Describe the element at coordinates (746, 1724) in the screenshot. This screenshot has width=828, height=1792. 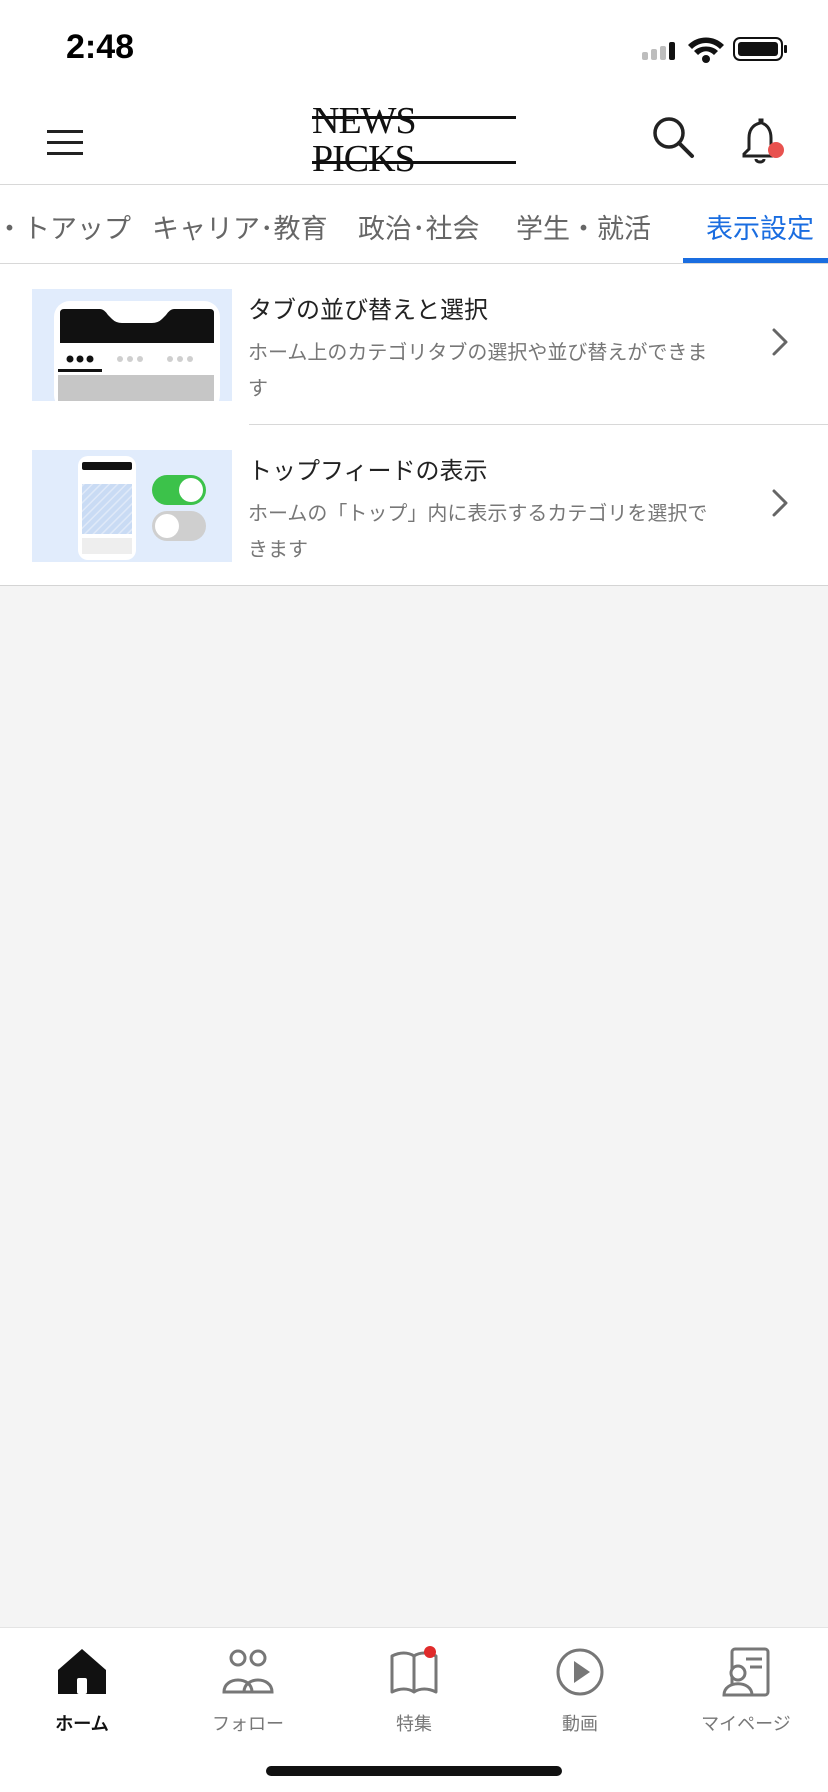
I see `nav-label: マイページ` at that location.